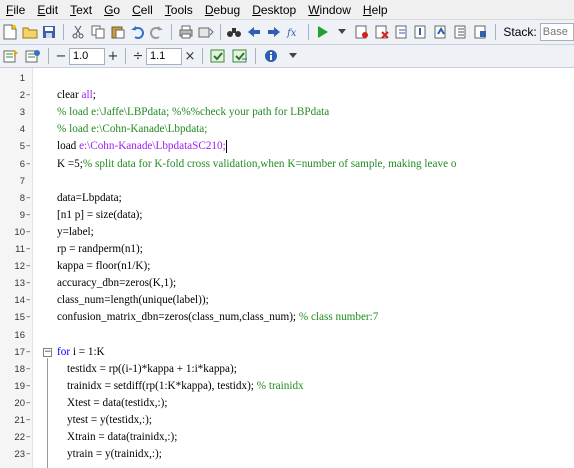  I want to click on step-out-icon, so click(441, 32).